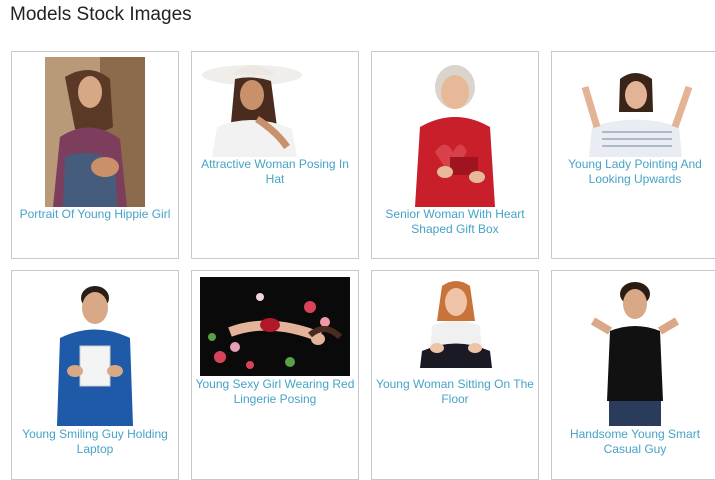 This screenshot has height=480, width=715. I want to click on gallery-card: Young Lady Pointing And Looking Upwards, so click(633, 155).